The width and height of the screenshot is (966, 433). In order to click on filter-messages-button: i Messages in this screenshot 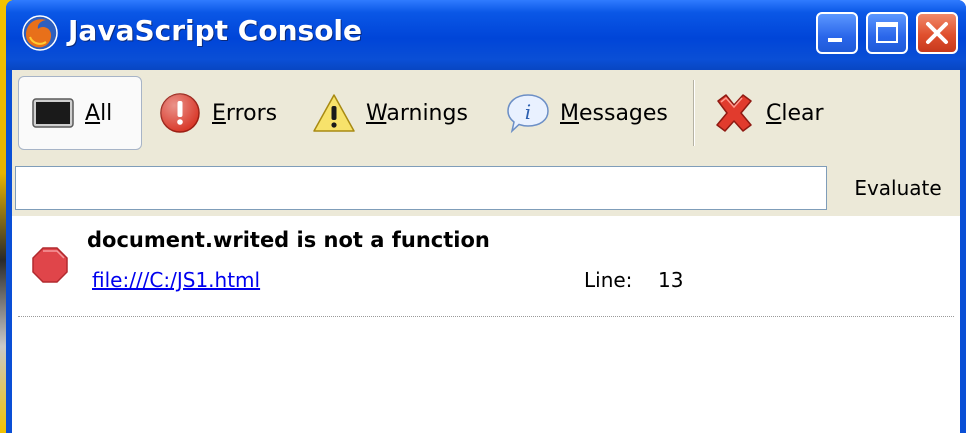, I will do `click(587, 113)`.